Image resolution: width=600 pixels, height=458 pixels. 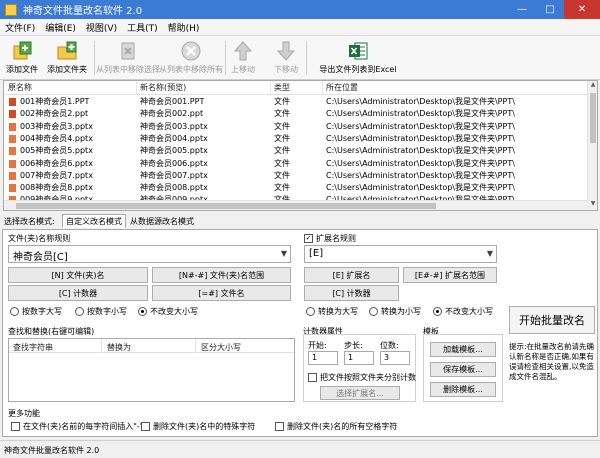 What do you see at coordinates (286, 51) in the screenshot?
I see `move-down-icon` at bounding box center [286, 51].